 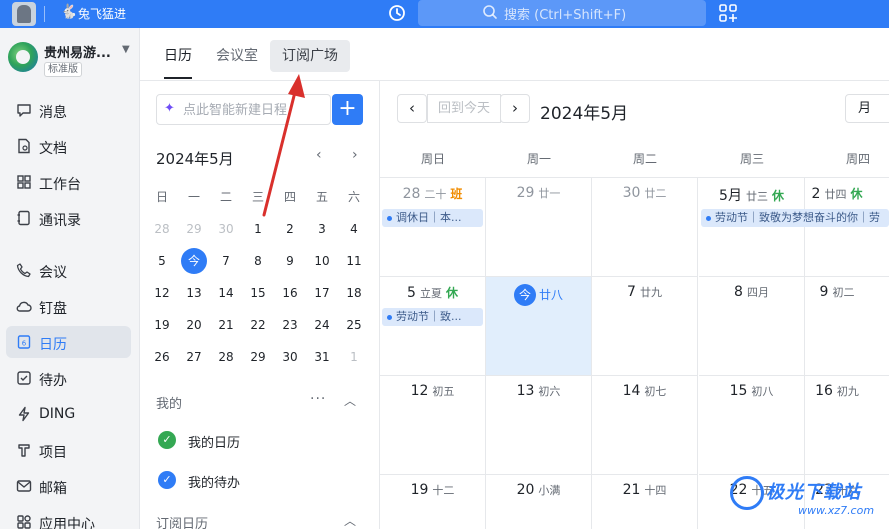 What do you see at coordinates (162, 261) in the screenshot?
I see `mini-day: 5` at bounding box center [162, 261].